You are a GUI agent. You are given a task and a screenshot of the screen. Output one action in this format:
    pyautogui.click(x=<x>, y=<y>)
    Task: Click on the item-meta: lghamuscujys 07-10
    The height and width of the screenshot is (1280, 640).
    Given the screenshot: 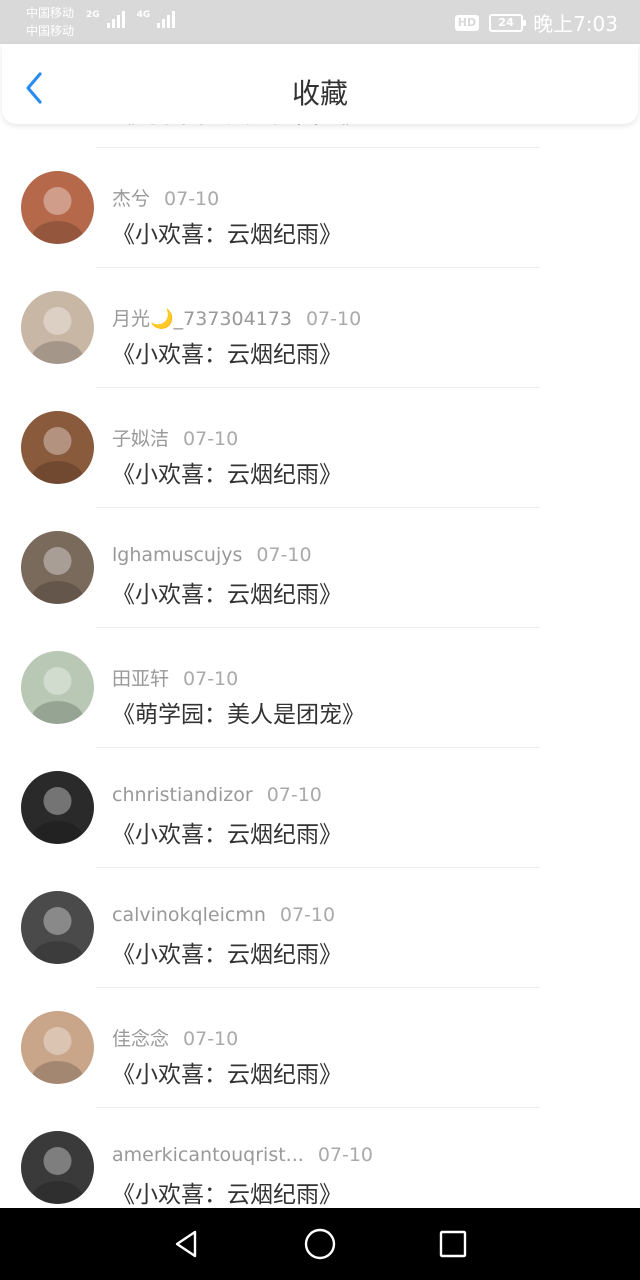 What is the action you would take?
    pyautogui.click(x=212, y=555)
    